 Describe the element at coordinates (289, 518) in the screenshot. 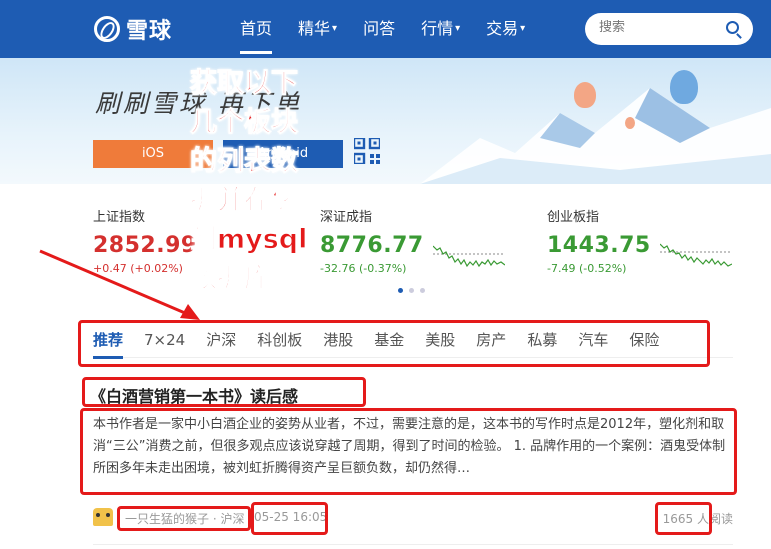

I see `annotation-box-time` at that location.